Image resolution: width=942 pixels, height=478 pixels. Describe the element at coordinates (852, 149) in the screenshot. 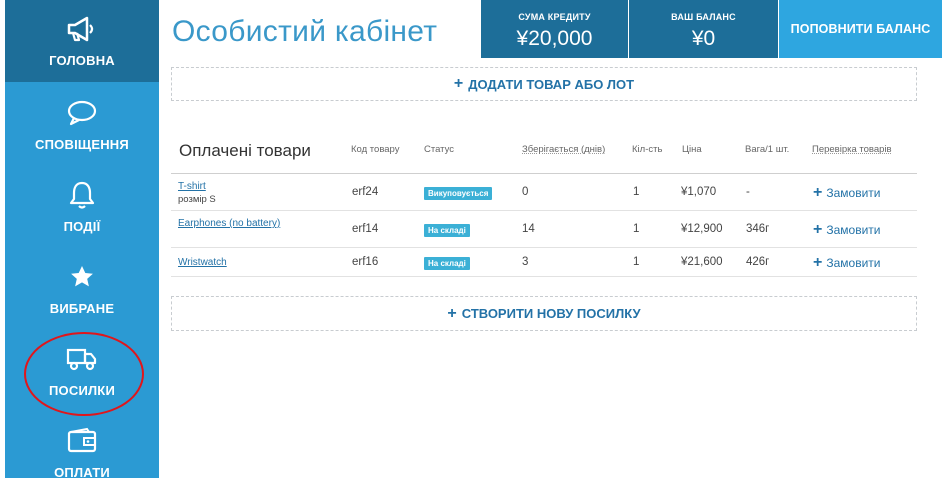

I see `col-check: Перевірка товарів` at that location.